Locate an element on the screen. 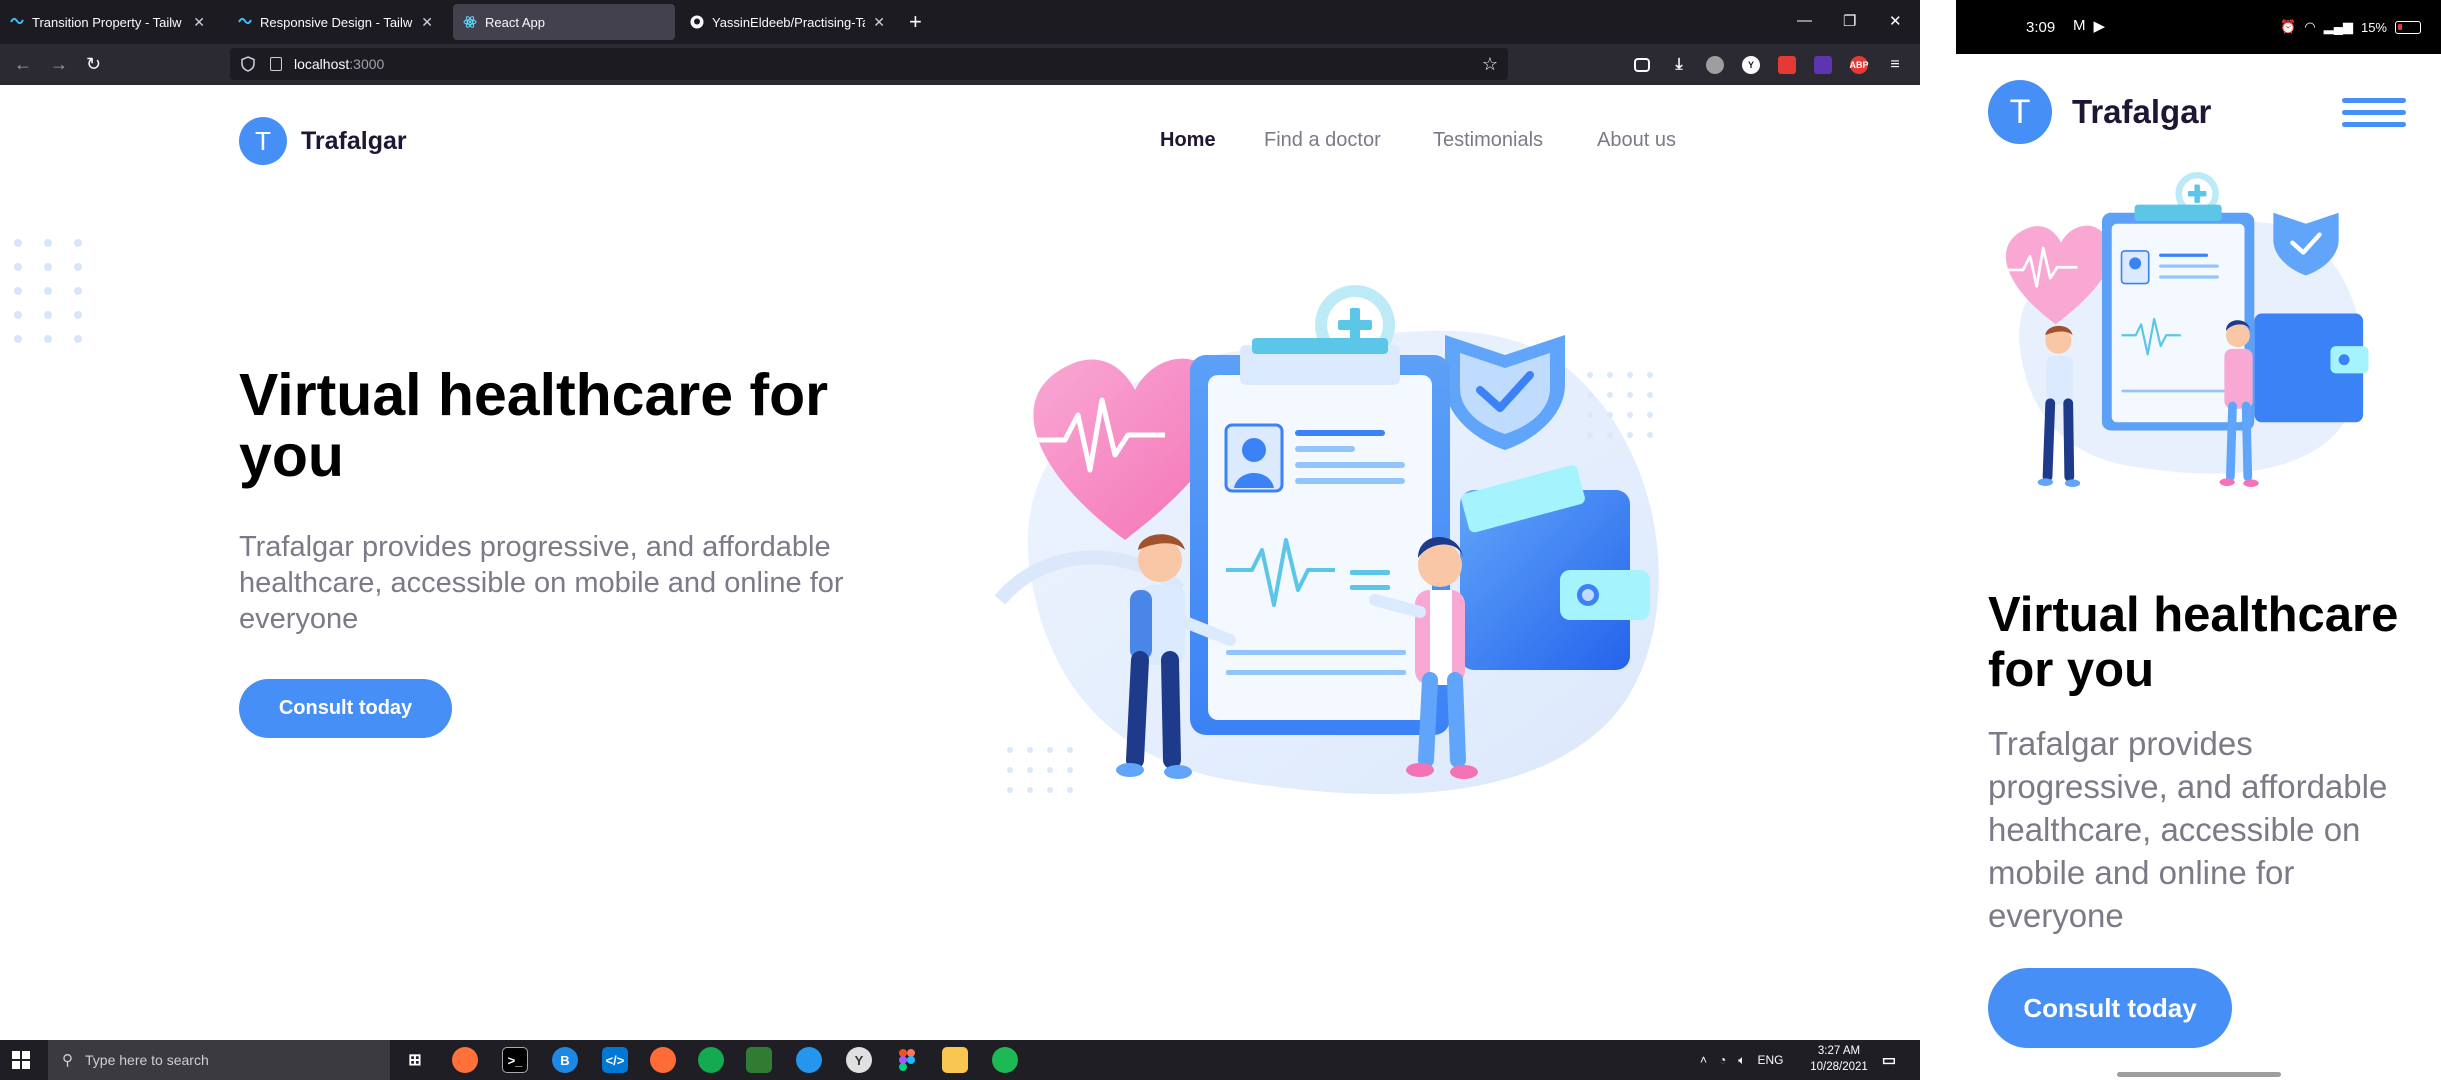 This screenshot has height=1080, width=2441. signal-icon: ▂▄▆ is located at coordinates (2338, 26).